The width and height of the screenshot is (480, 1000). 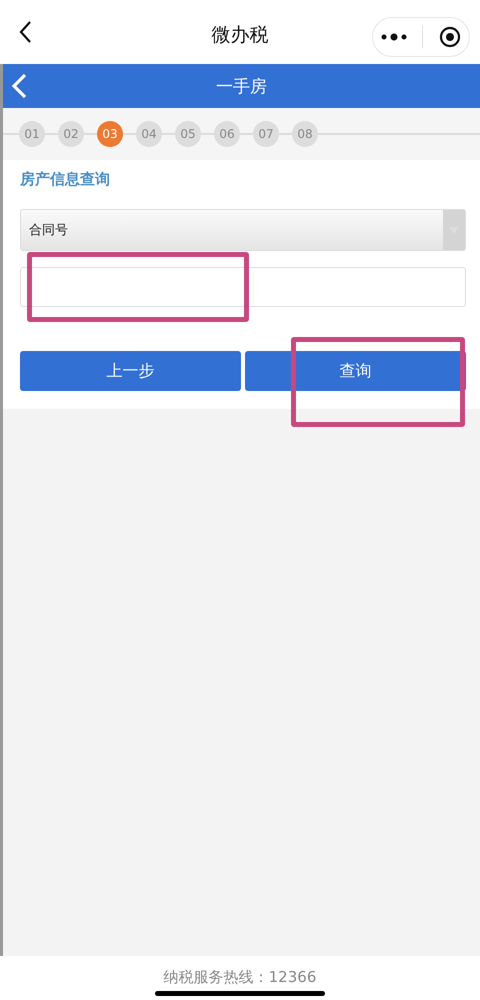 What do you see at coordinates (355, 371) in the screenshot?
I see `query-button: 查询` at bounding box center [355, 371].